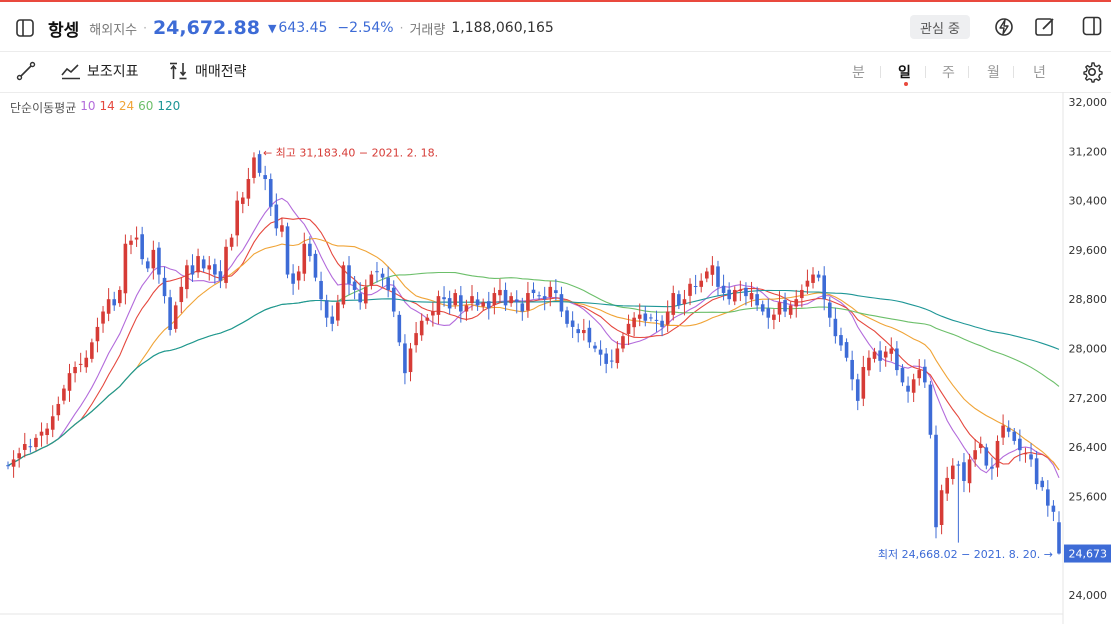 Image resolution: width=1111 pixels, height=624 pixels. Describe the element at coordinates (940, 27) in the screenshot. I see `watchlist-button: 관심 중` at that location.